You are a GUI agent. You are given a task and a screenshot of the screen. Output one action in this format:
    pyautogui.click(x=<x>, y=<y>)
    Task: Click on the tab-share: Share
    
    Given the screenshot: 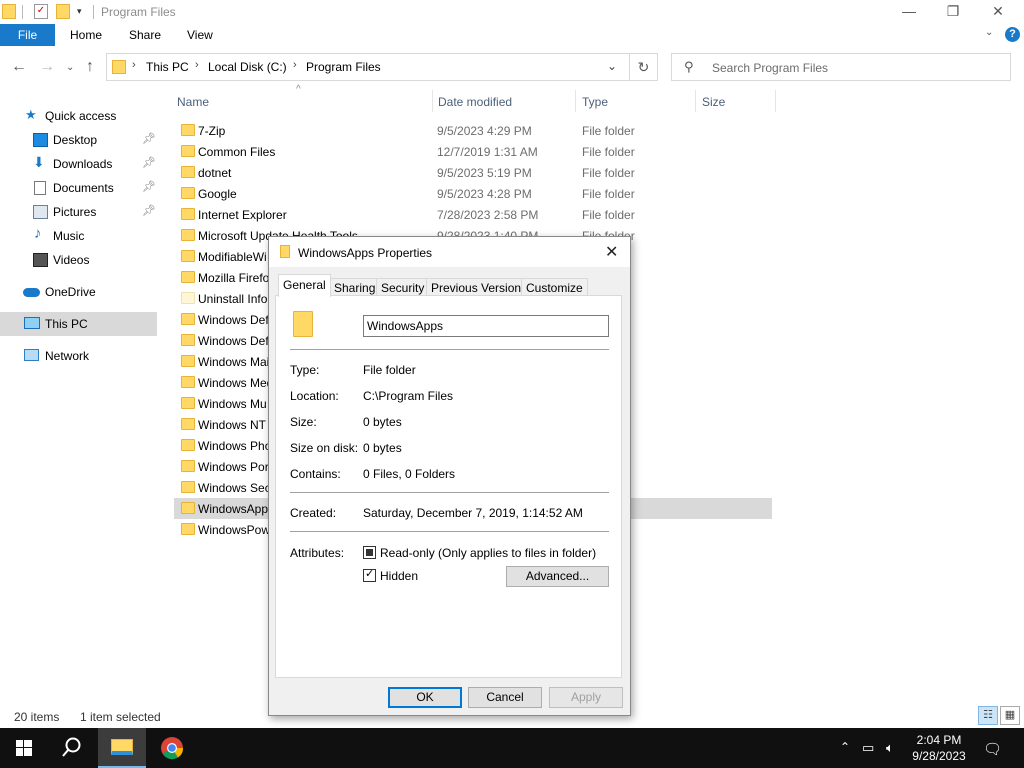 What is the action you would take?
    pyautogui.click(x=145, y=35)
    